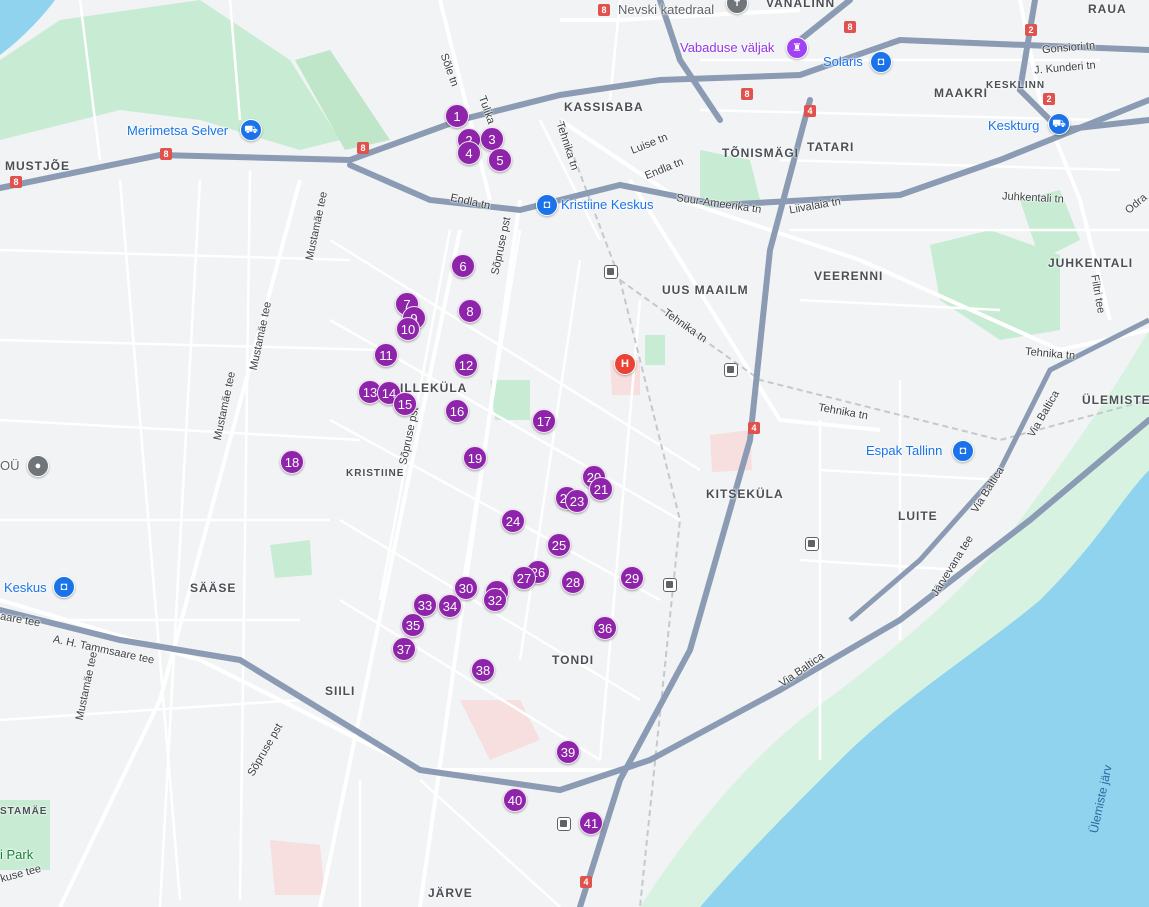  What do you see at coordinates (38, 166) in the screenshot?
I see `district-label-mustjoe: MUSTJÕE` at bounding box center [38, 166].